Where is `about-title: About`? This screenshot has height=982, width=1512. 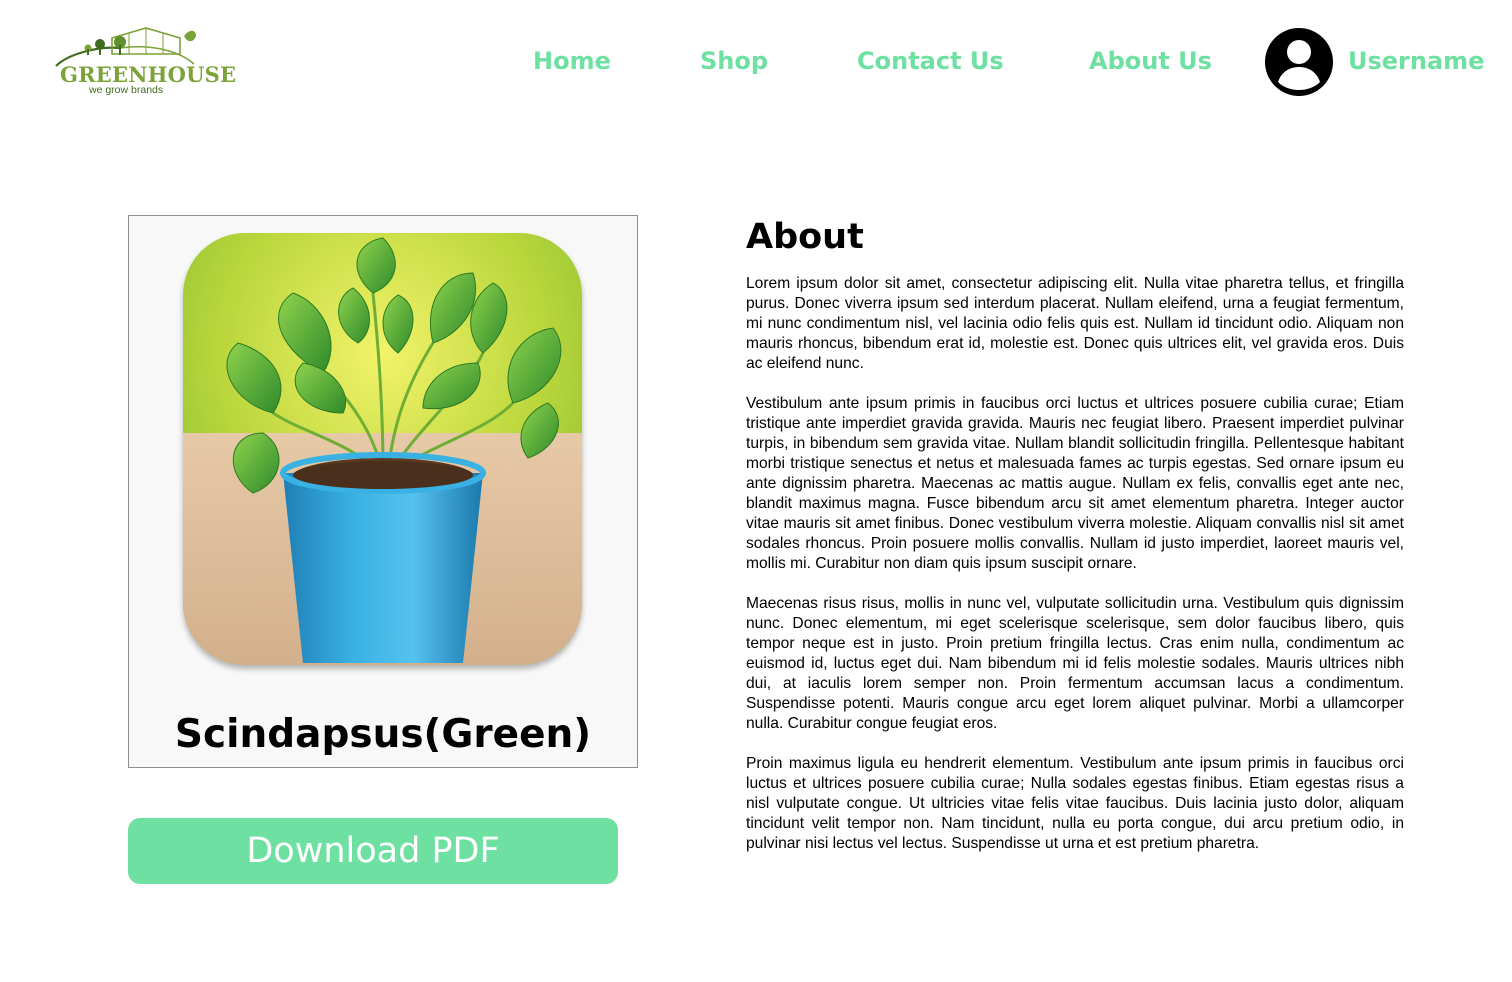 about-title: About is located at coordinates (805, 237).